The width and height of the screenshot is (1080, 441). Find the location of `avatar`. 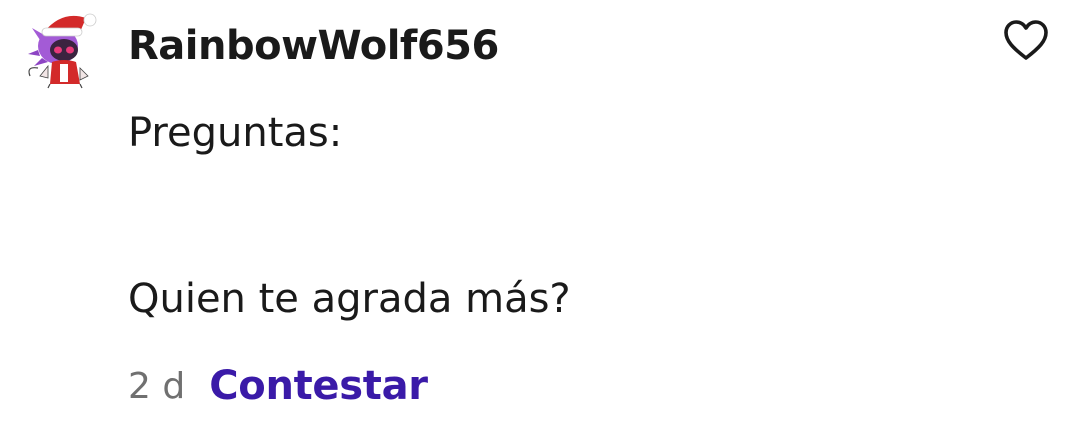

avatar is located at coordinates (64, 48).